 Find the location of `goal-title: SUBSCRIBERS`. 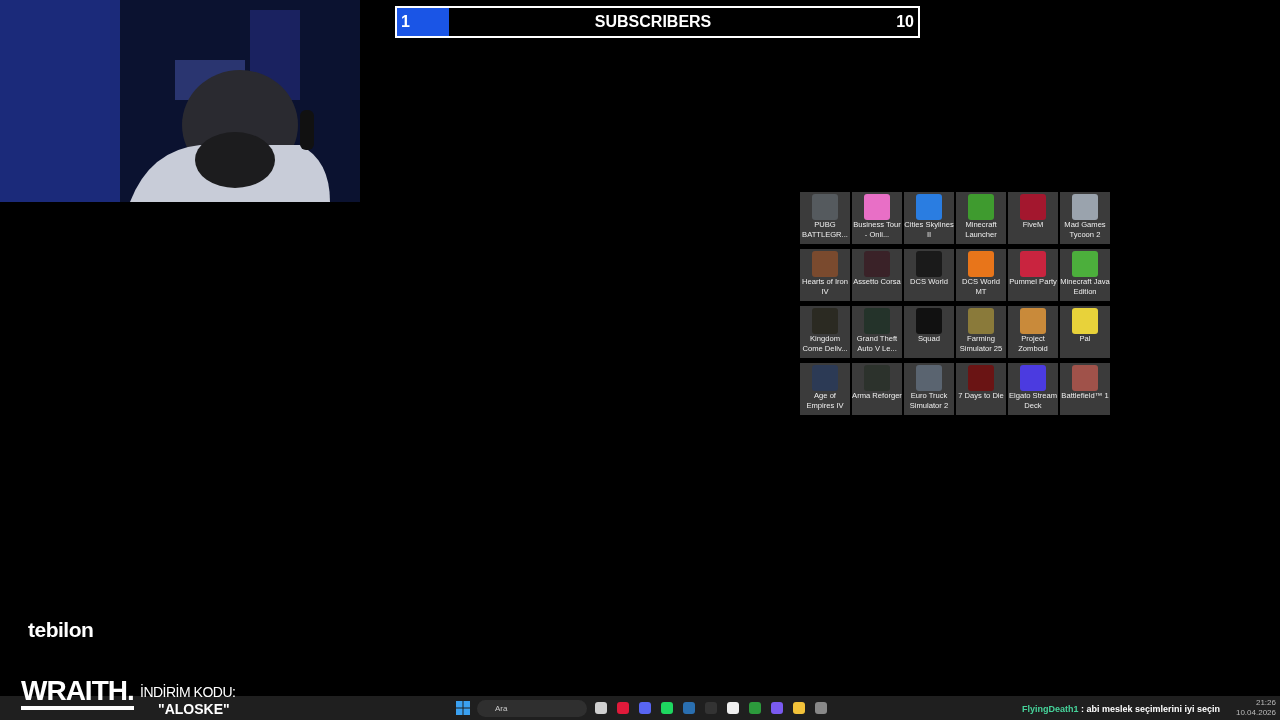

goal-title: SUBSCRIBERS is located at coordinates (653, 22).